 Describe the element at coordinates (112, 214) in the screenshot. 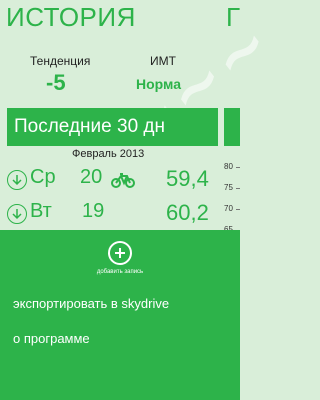

I see `history-entry-row: Вт 19 60,2` at that location.